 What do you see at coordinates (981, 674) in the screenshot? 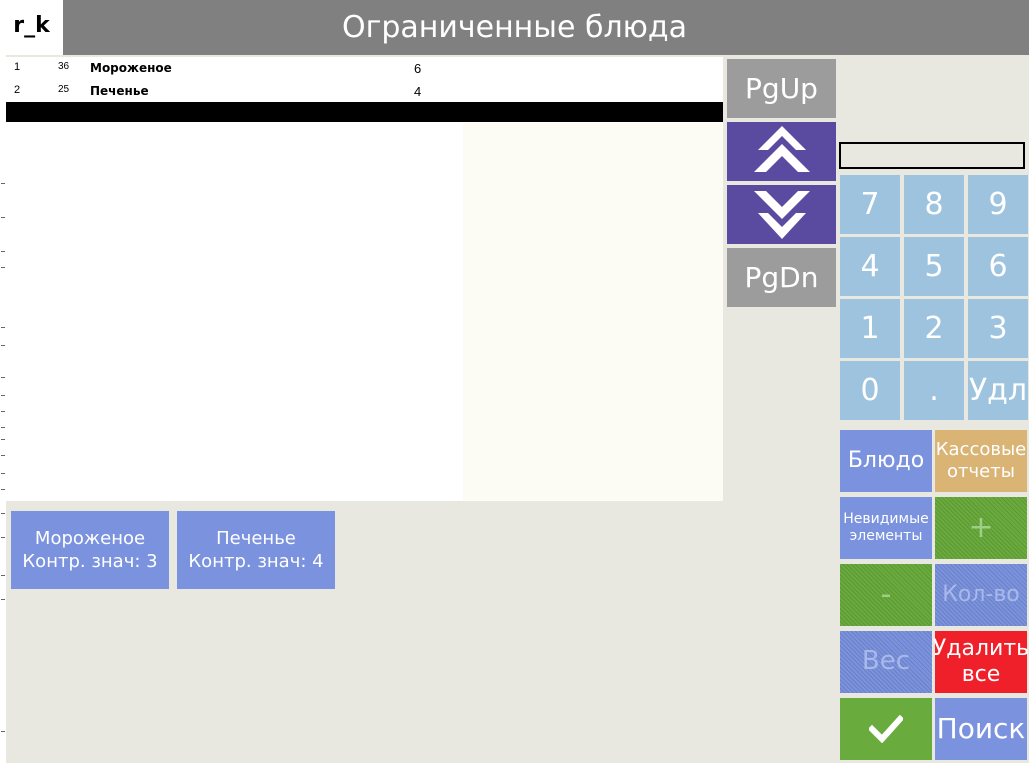
I see `delete-all-label-line2: все` at bounding box center [981, 674].